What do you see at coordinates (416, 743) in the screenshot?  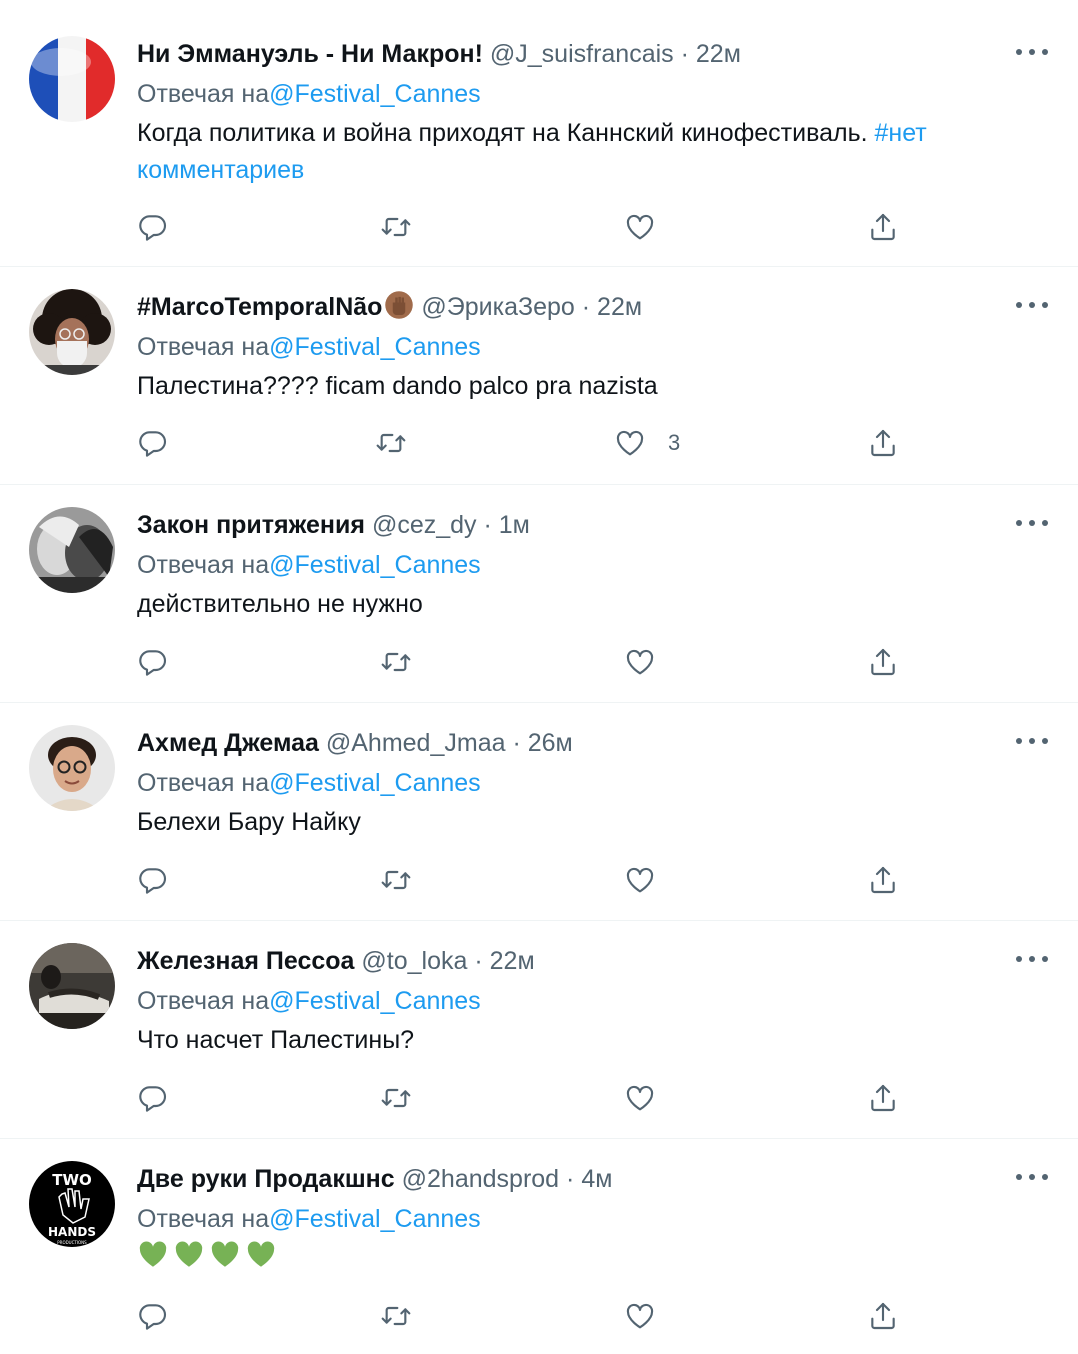 I see `user-handle: @Ahmed_Jmaa` at bounding box center [416, 743].